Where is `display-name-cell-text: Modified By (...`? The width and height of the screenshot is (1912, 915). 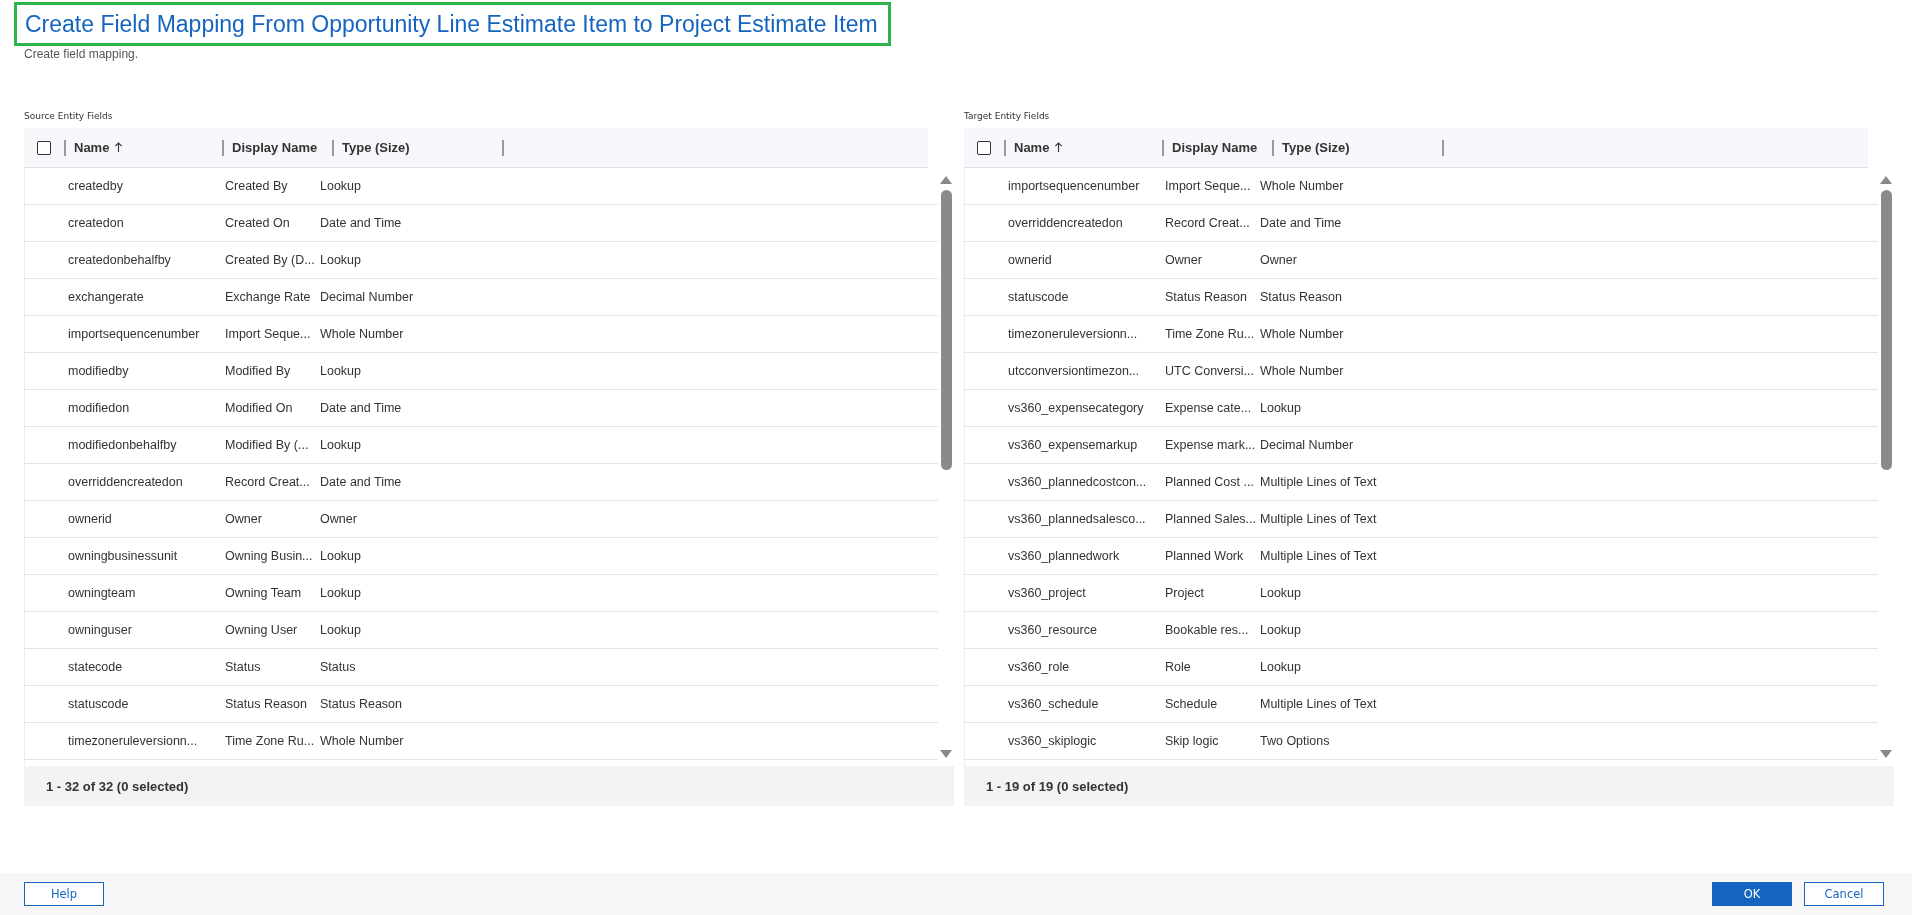
display-name-cell-text: Modified By (... is located at coordinates (267, 445).